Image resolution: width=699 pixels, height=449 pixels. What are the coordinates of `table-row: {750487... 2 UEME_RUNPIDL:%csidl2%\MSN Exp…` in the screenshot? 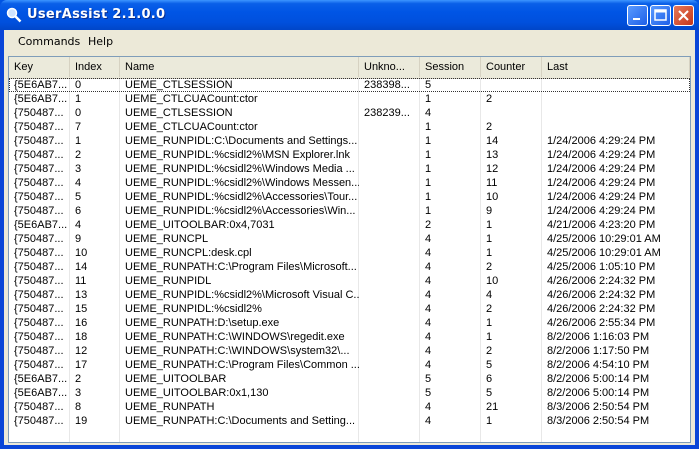 It's located at (349, 155).